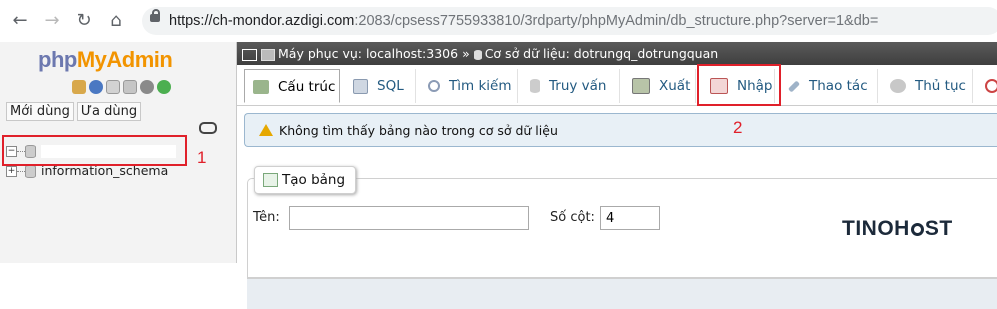 The height and width of the screenshot is (309, 997). Describe the element at coordinates (535, 86) in the screenshot. I see `query-icon` at that location.